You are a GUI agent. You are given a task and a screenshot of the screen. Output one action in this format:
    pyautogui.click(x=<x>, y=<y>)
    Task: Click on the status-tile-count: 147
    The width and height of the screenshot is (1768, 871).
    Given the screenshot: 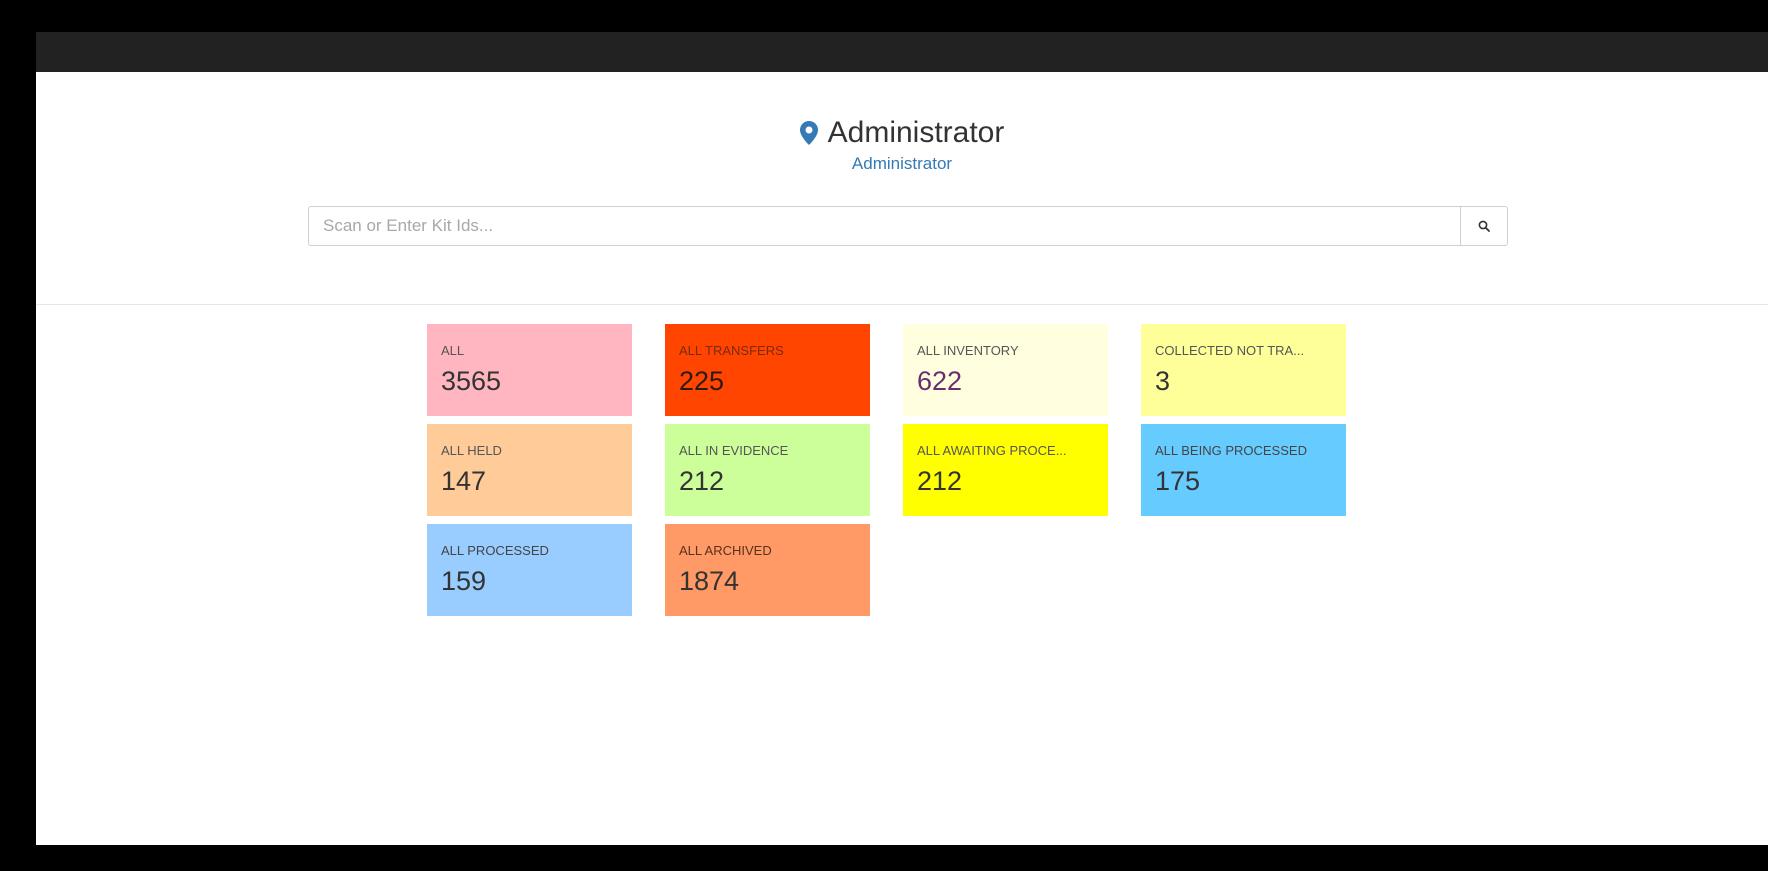 What is the action you would take?
    pyautogui.click(x=464, y=481)
    